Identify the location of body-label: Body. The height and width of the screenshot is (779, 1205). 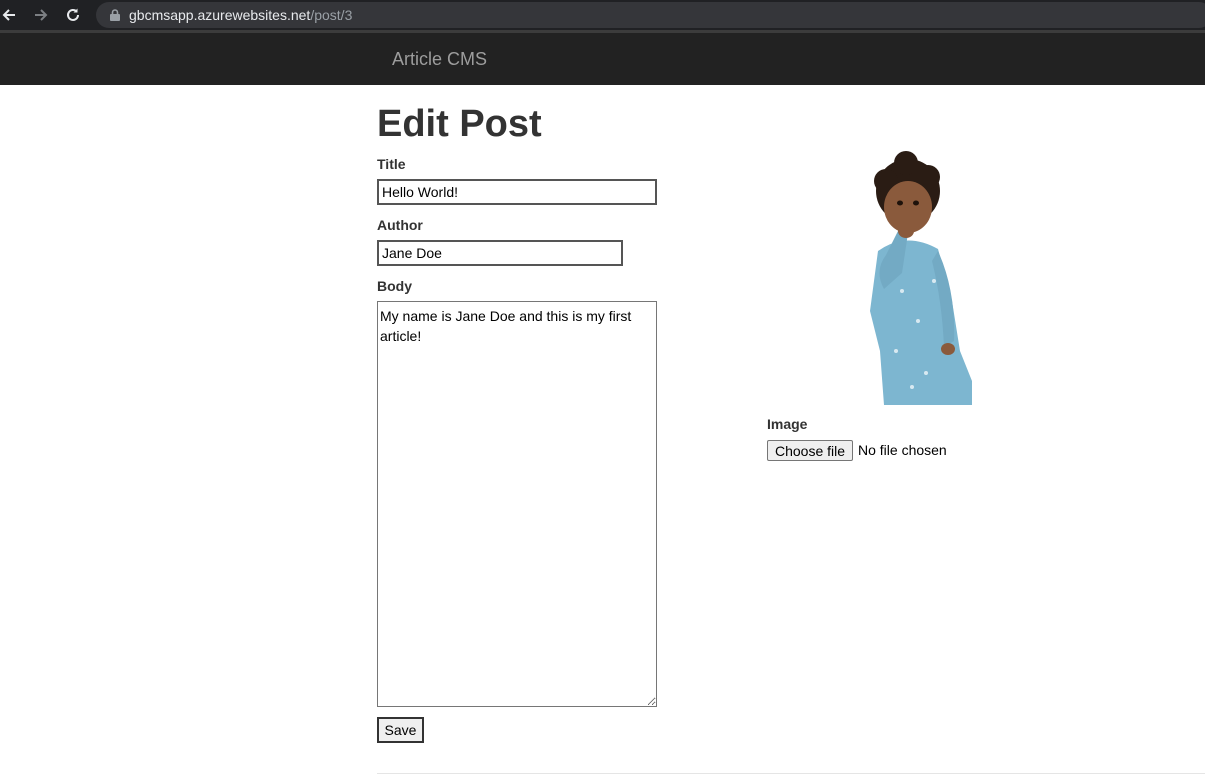
(394, 286).